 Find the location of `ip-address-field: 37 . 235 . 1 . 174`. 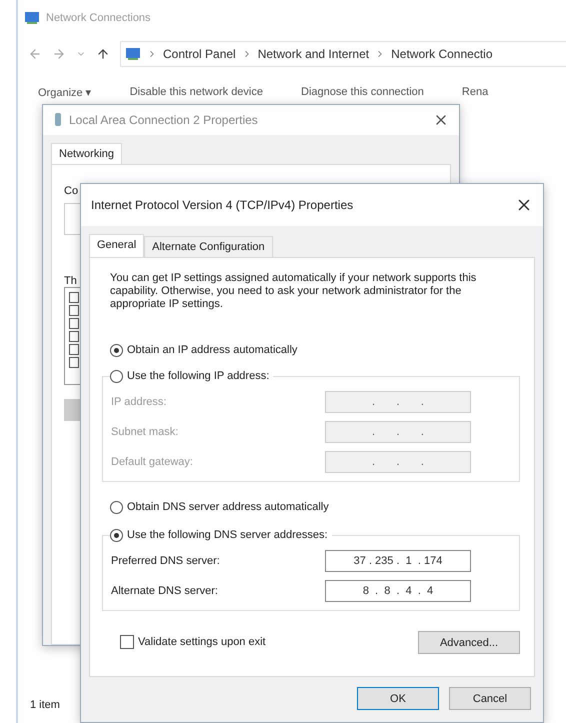

ip-address-field: 37 . 235 . 1 . 174 is located at coordinates (398, 561).